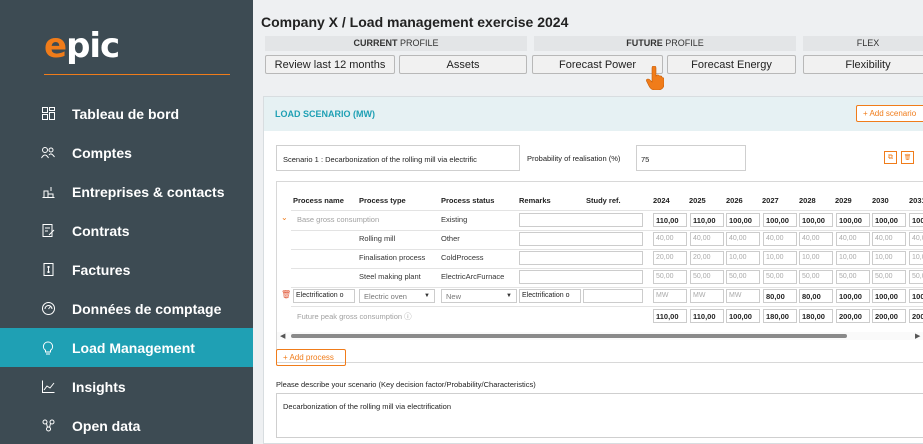  I want to click on sidebar-item-open-data: Open data, so click(126, 425).